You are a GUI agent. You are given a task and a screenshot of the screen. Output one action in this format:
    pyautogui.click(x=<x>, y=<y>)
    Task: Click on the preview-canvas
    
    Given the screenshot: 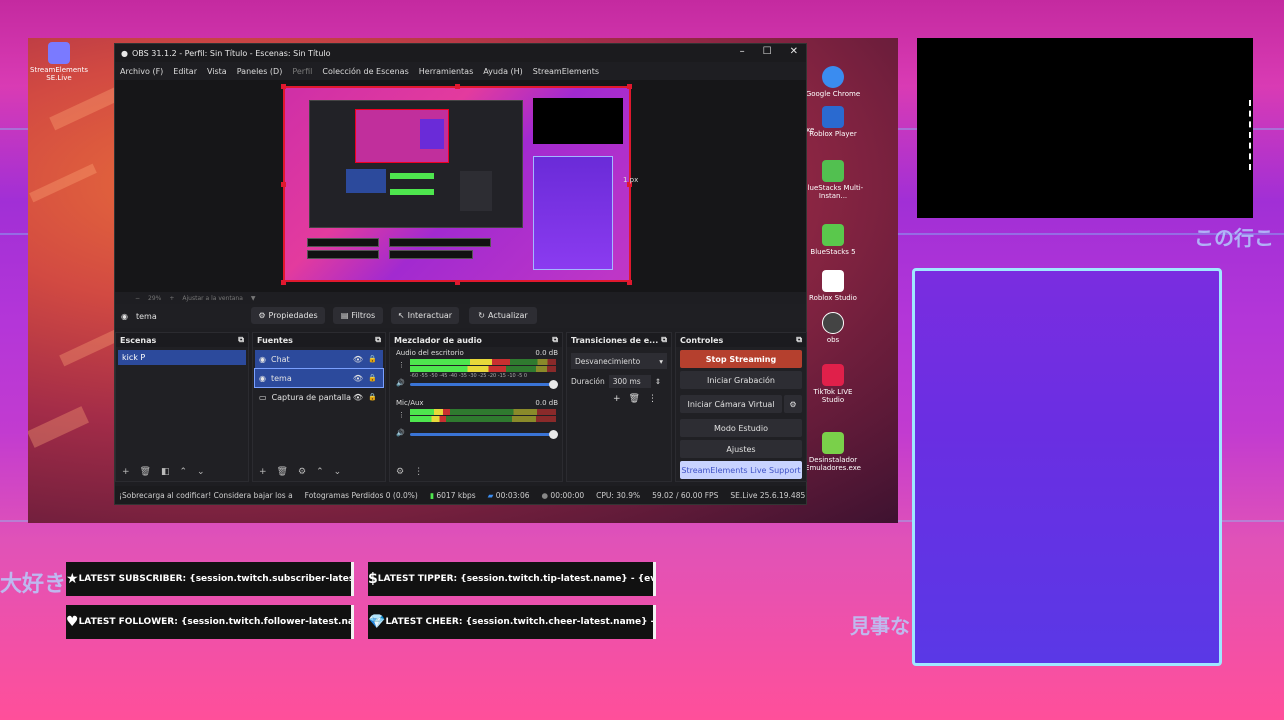 What is the action you would take?
    pyautogui.click(x=457, y=184)
    